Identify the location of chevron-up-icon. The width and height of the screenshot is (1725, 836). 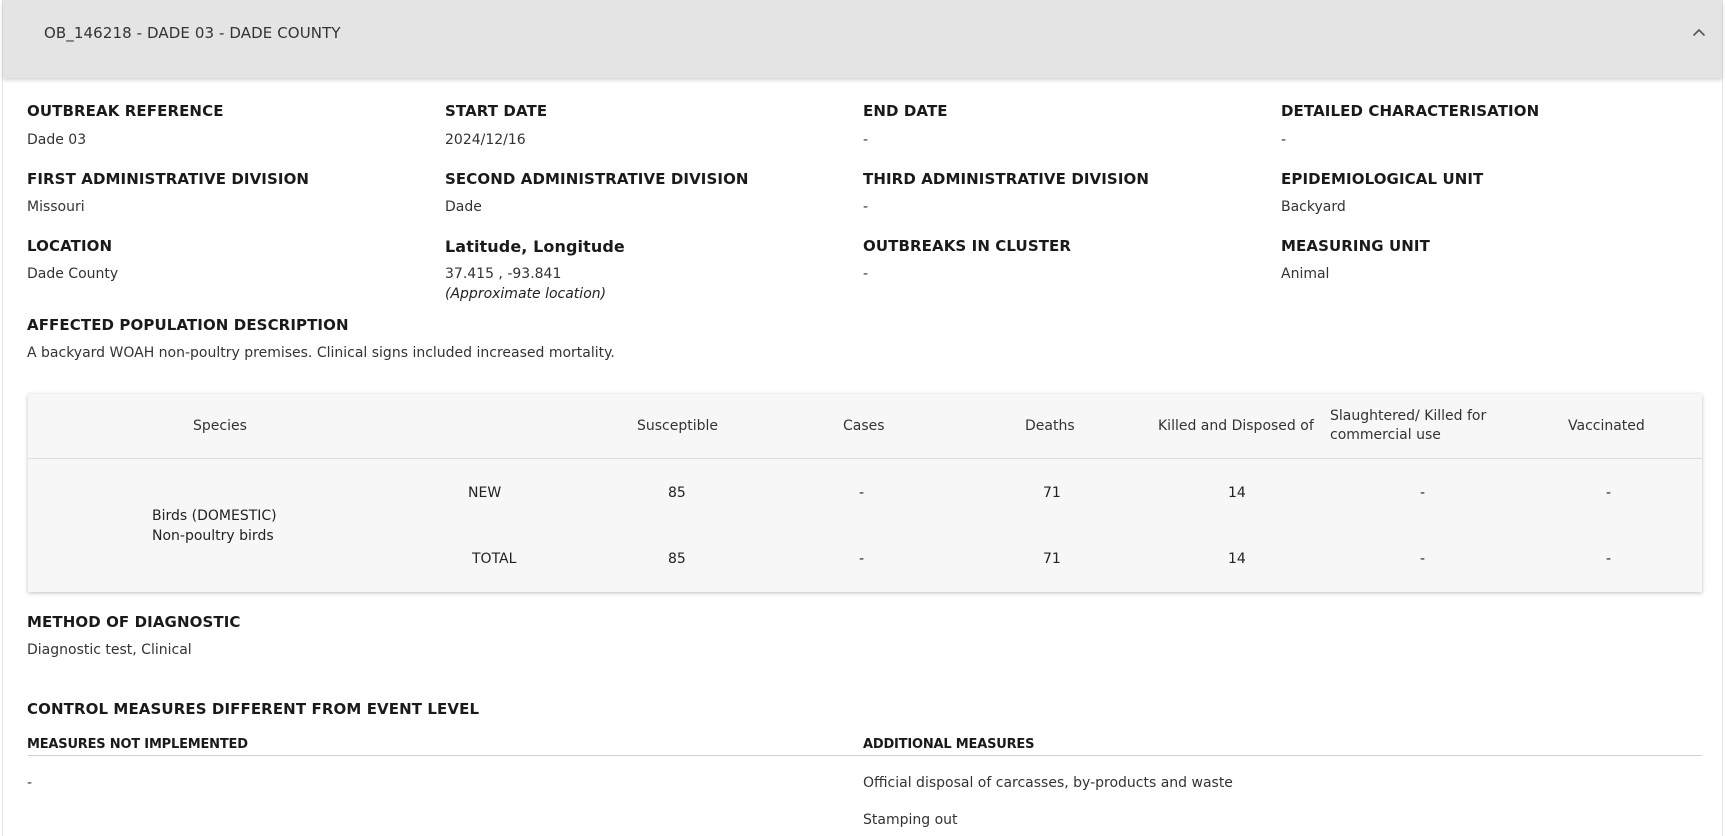
(1699, 32).